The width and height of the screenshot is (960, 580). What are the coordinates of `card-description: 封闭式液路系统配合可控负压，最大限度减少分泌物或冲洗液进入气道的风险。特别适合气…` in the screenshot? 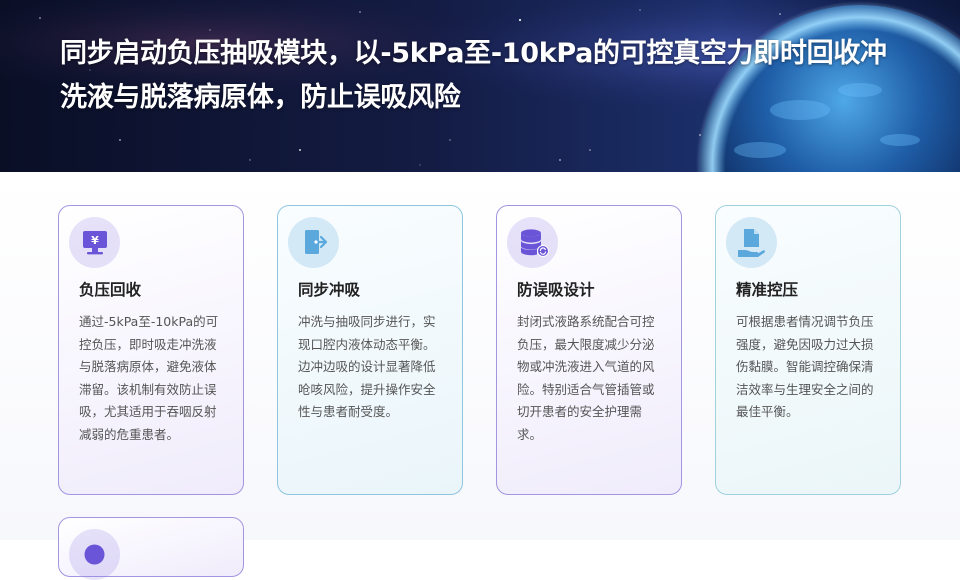 It's located at (586, 378).